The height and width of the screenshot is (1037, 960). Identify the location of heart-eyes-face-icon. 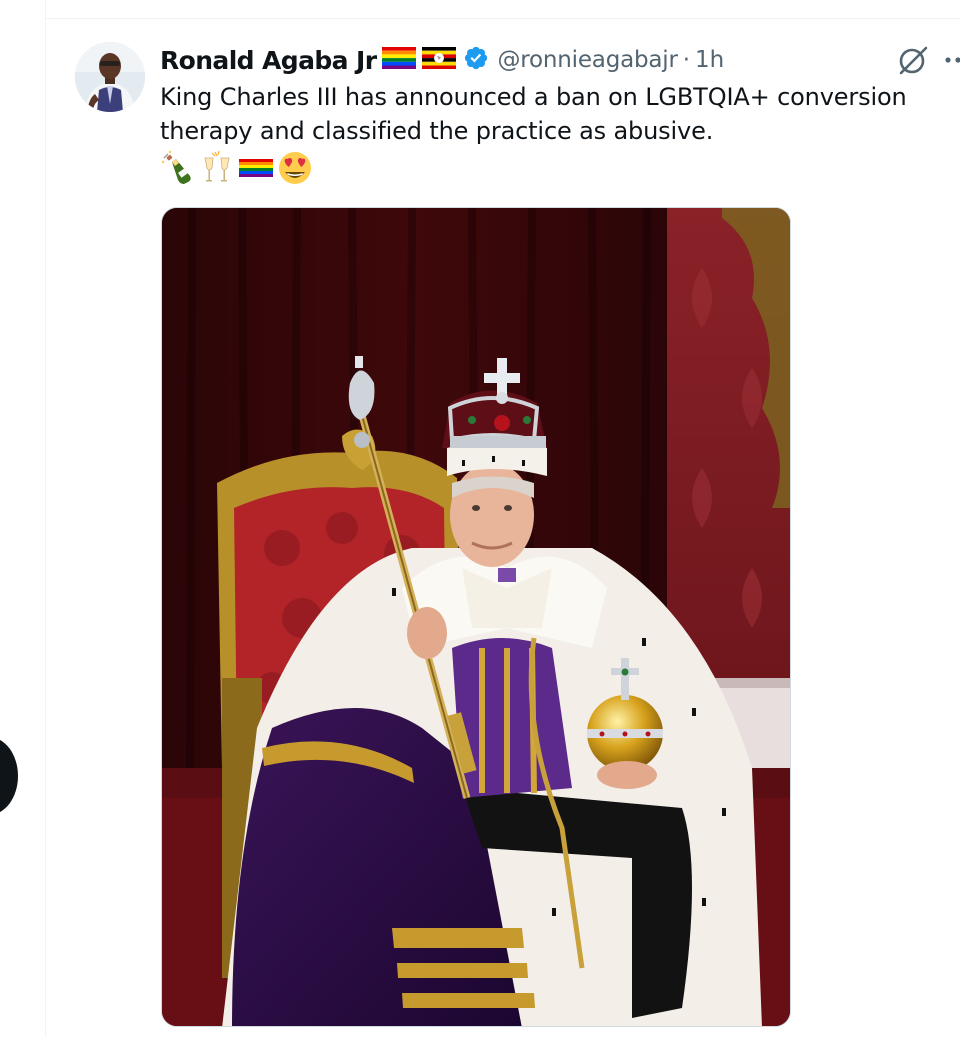
(295, 170).